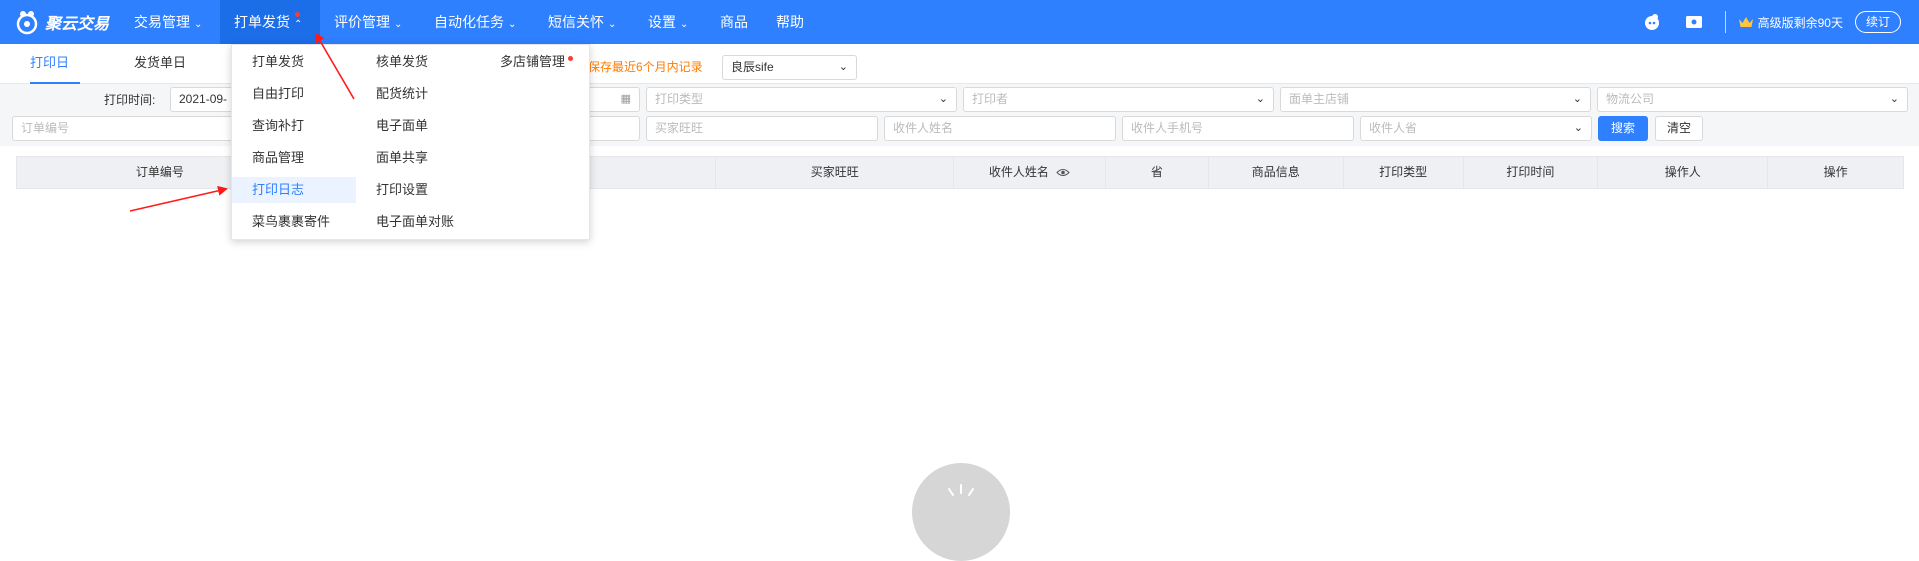  Describe the element at coordinates (679, 99) in the screenshot. I see `print-type-placeholder: 打印类型` at that location.